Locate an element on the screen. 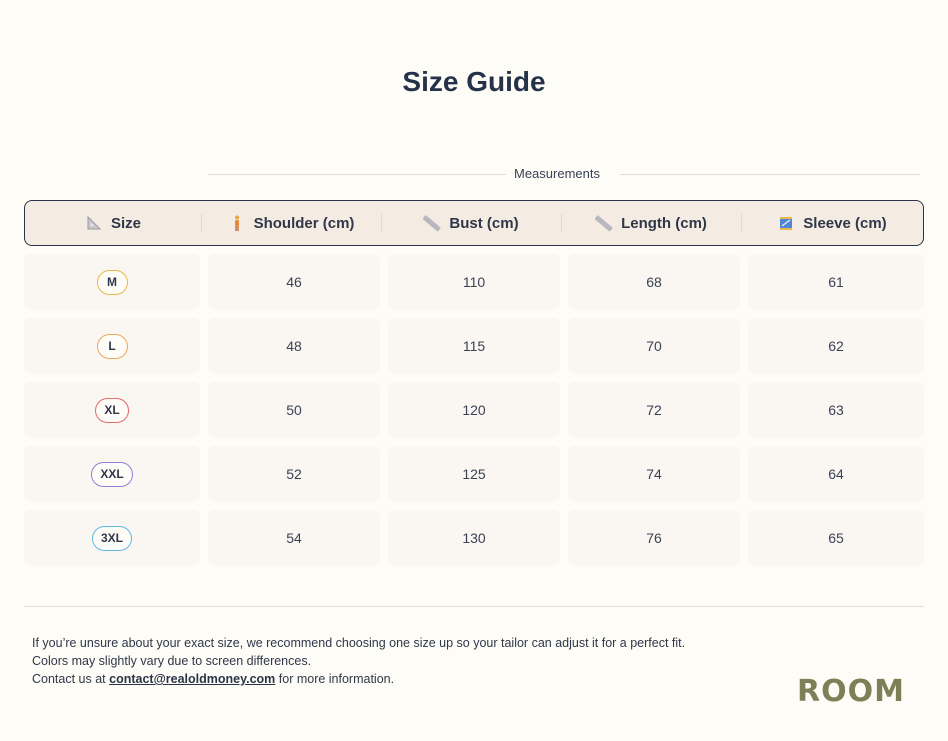  table-row: 3XL 54 130 76 65 is located at coordinates (474, 538).